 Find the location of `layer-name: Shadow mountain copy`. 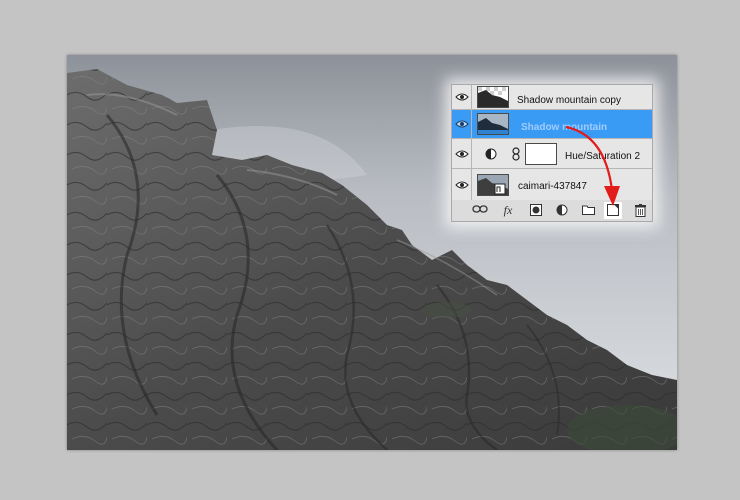

layer-name: Shadow mountain copy is located at coordinates (569, 100).